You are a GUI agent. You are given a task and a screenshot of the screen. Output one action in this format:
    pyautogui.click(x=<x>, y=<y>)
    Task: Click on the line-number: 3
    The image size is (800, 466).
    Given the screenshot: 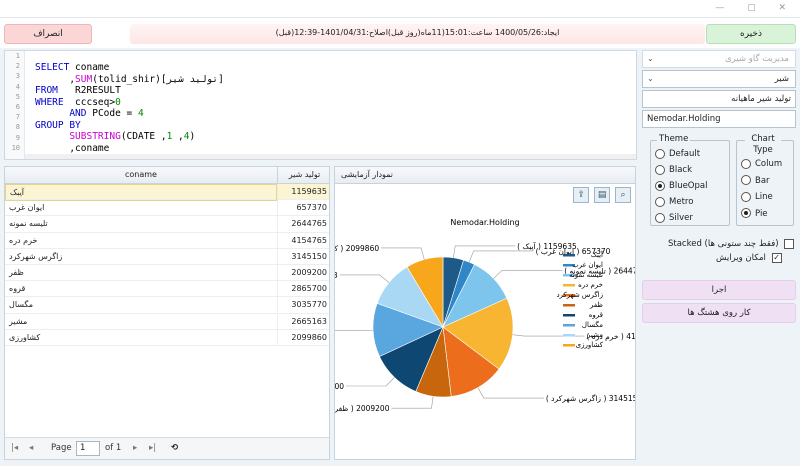 What is the action you would take?
    pyautogui.click(x=17, y=76)
    